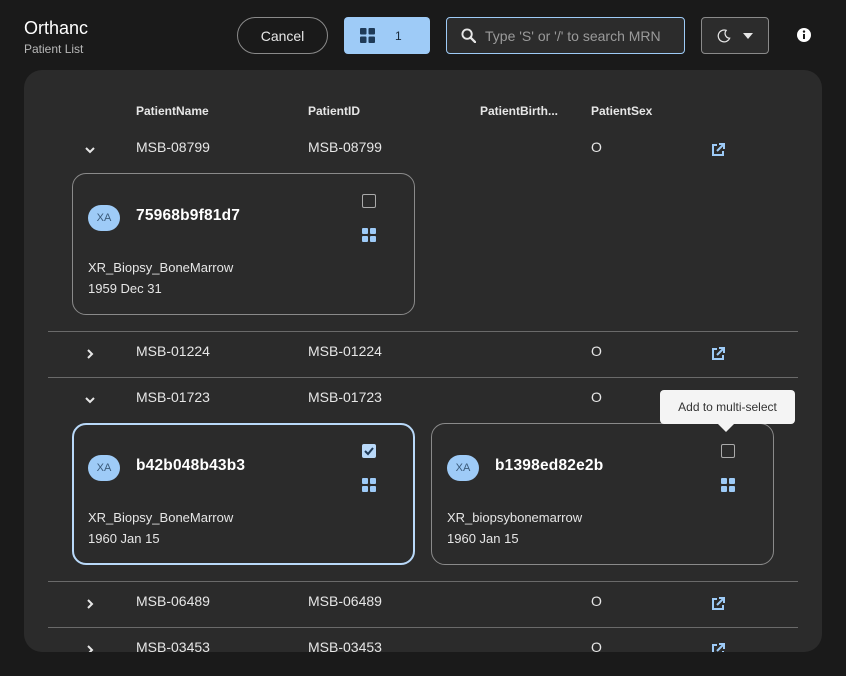 This screenshot has height=676, width=846. Describe the element at coordinates (282, 35) in the screenshot. I see `cancel-button: Cancel` at that location.